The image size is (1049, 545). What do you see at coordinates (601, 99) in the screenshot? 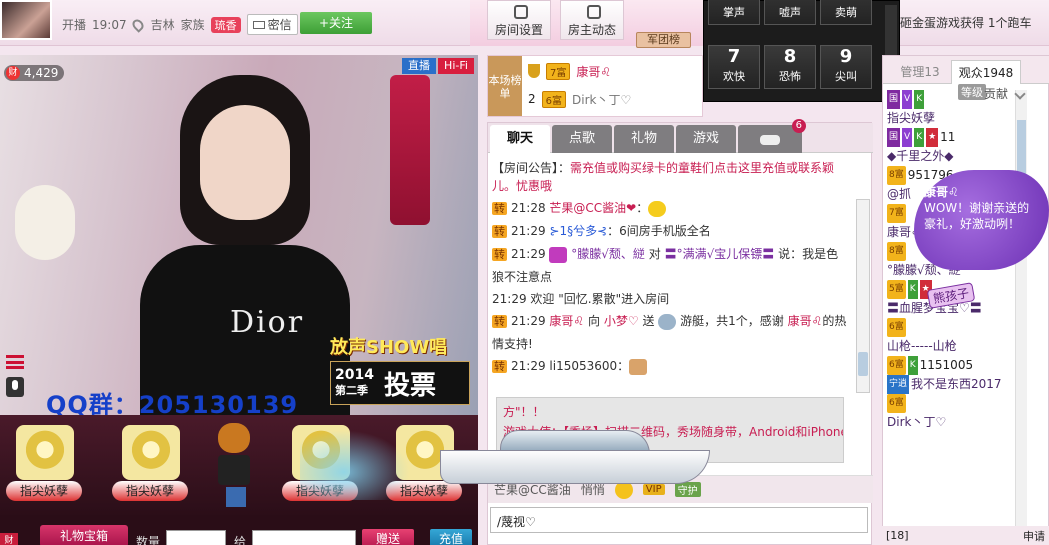
I see `ranking-user: Dirk丶丁♡` at bounding box center [601, 99].